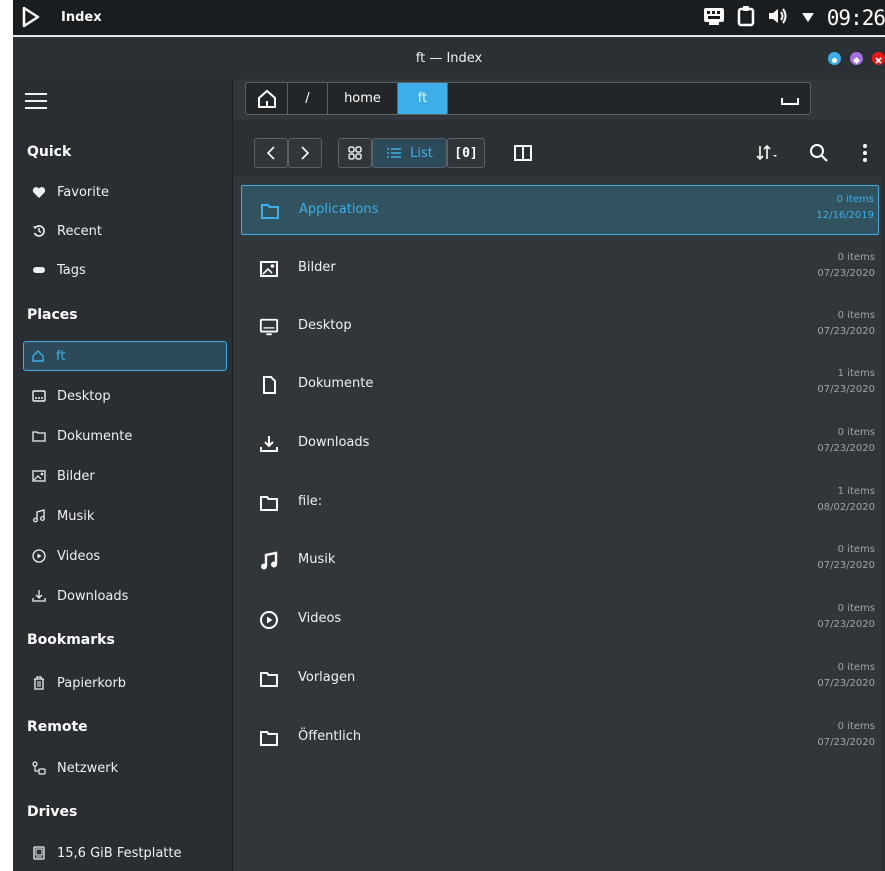  I want to click on miller-view-button: [0], so click(466, 153).